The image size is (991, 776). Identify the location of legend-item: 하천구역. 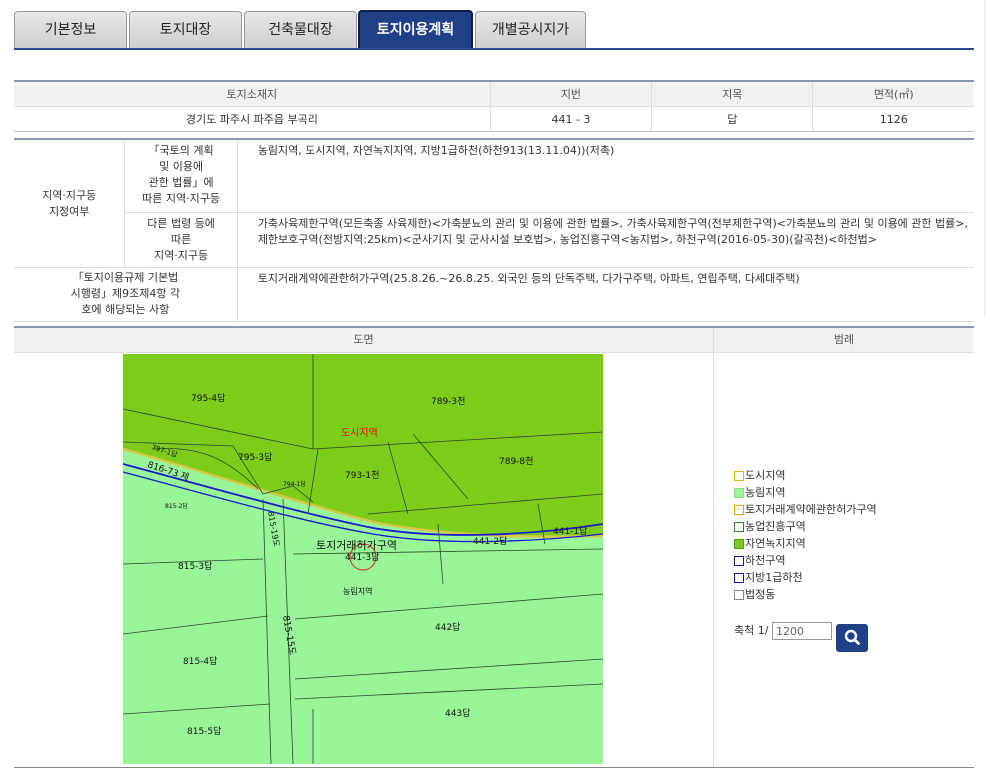
(805, 561).